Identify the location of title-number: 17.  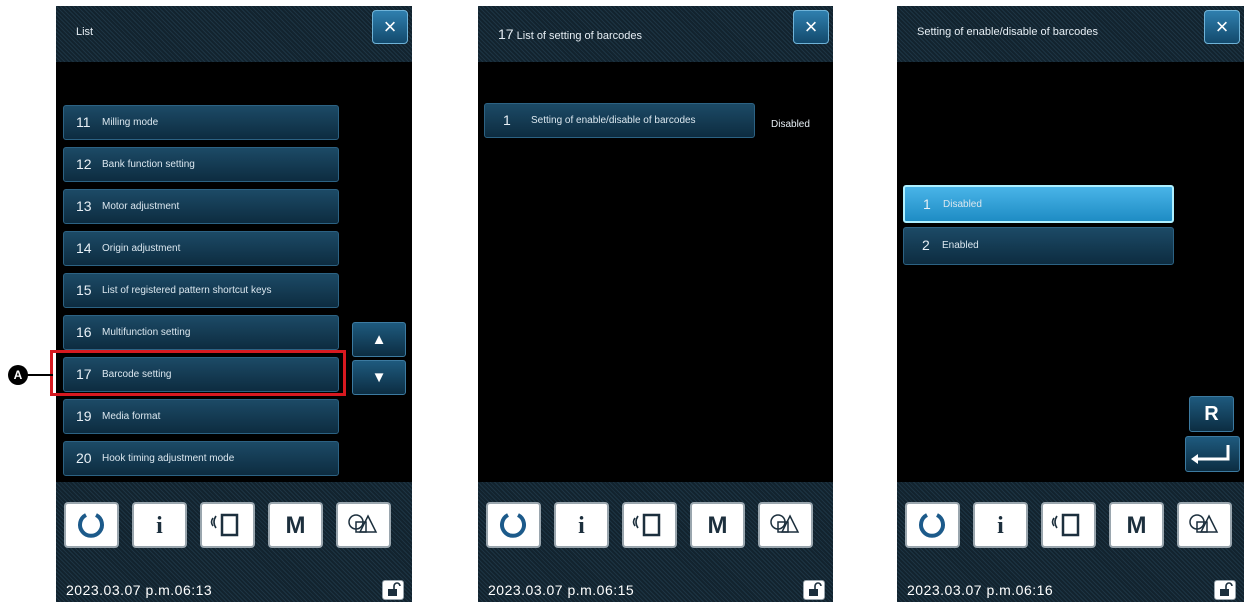
(506, 34).